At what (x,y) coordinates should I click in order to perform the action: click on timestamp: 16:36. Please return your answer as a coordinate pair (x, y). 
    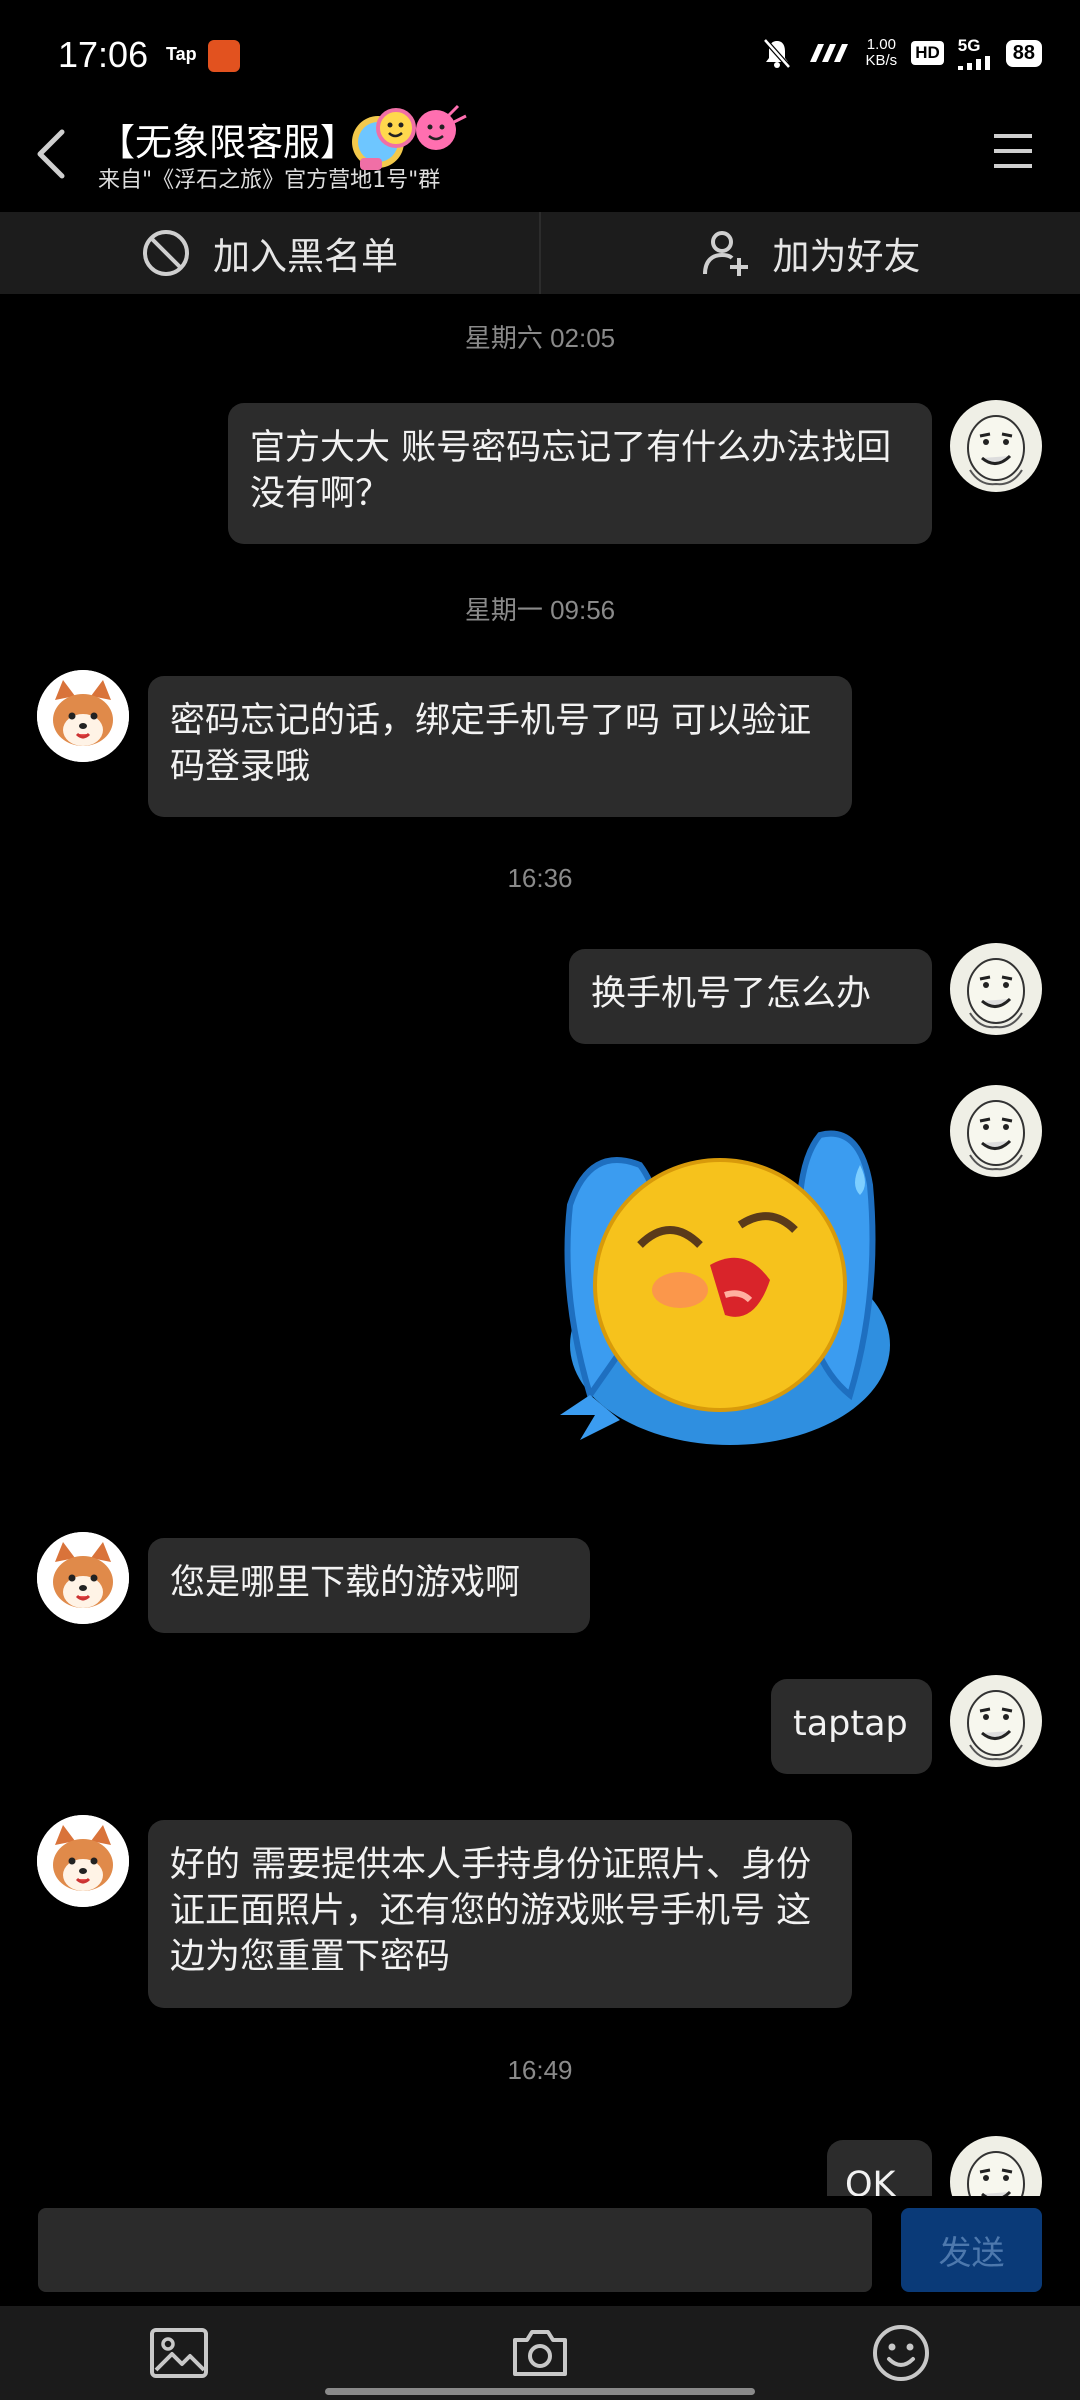
    Looking at the image, I should click on (540, 878).